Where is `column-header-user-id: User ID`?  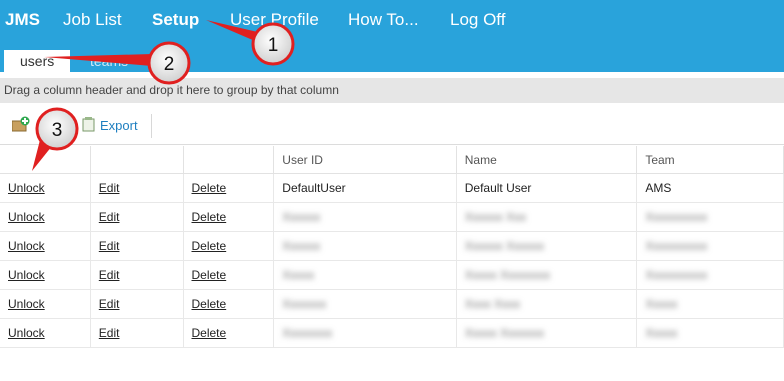 column-header-user-id: User ID is located at coordinates (365, 160).